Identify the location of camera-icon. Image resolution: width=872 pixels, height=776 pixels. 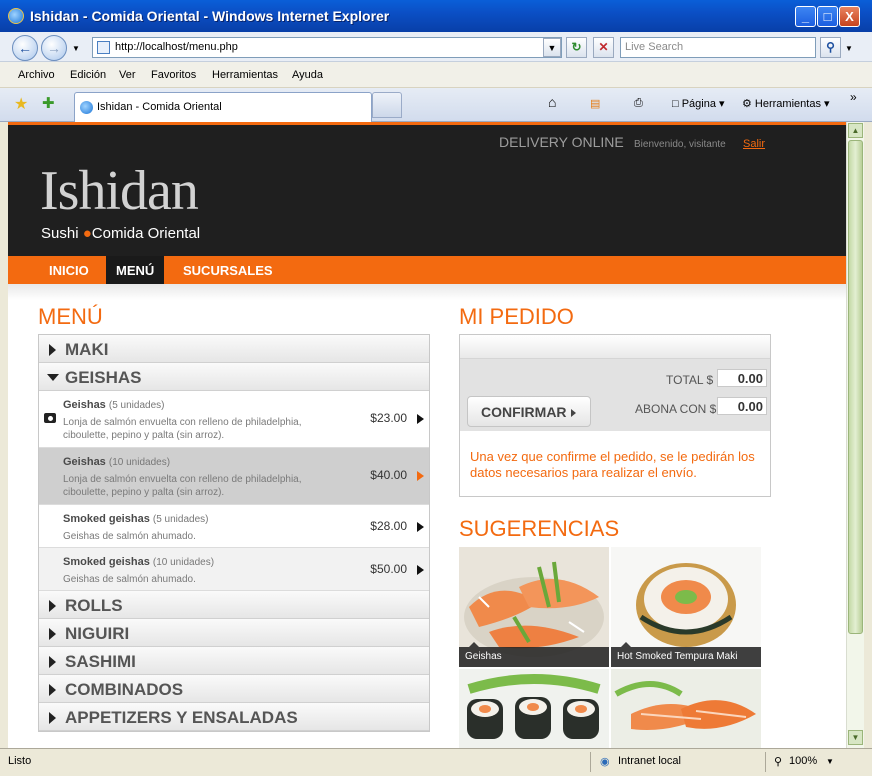
(50, 418).